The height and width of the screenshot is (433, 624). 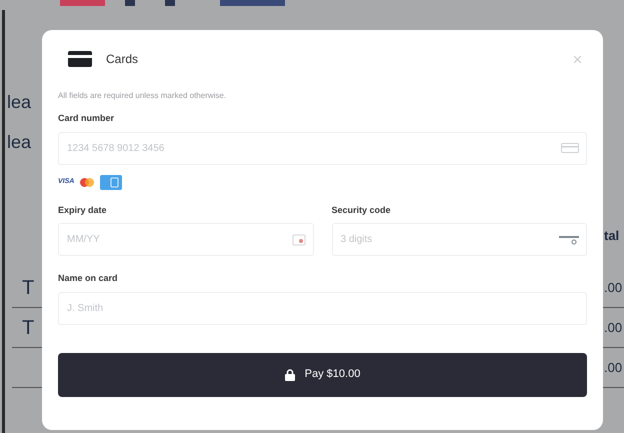 What do you see at coordinates (88, 278) in the screenshot?
I see `field-label: Name on card` at bounding box center [88, 278].